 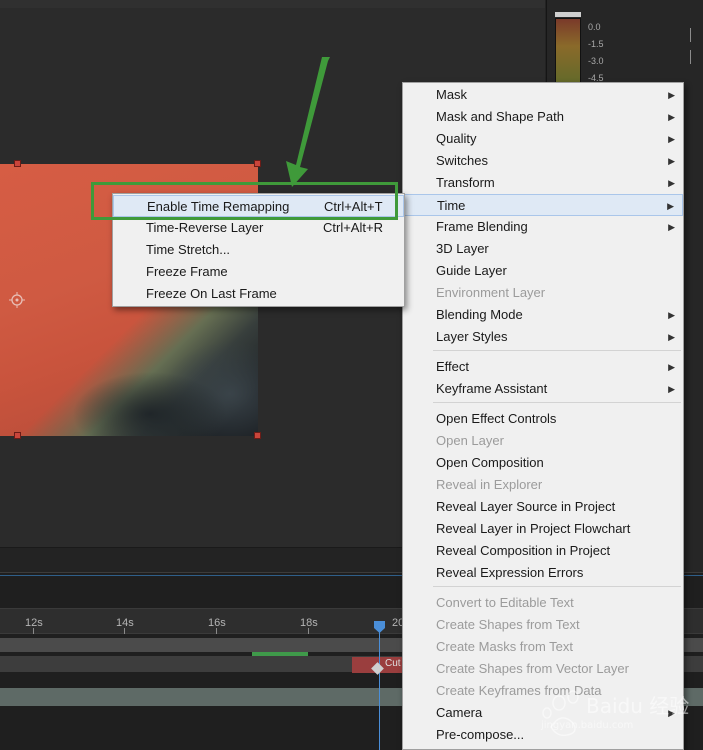 I want to click on menu-item-reveal-layer-in-project-flowchart: Reveal Layer in Project Flowchart, so click(x=543, y=529).